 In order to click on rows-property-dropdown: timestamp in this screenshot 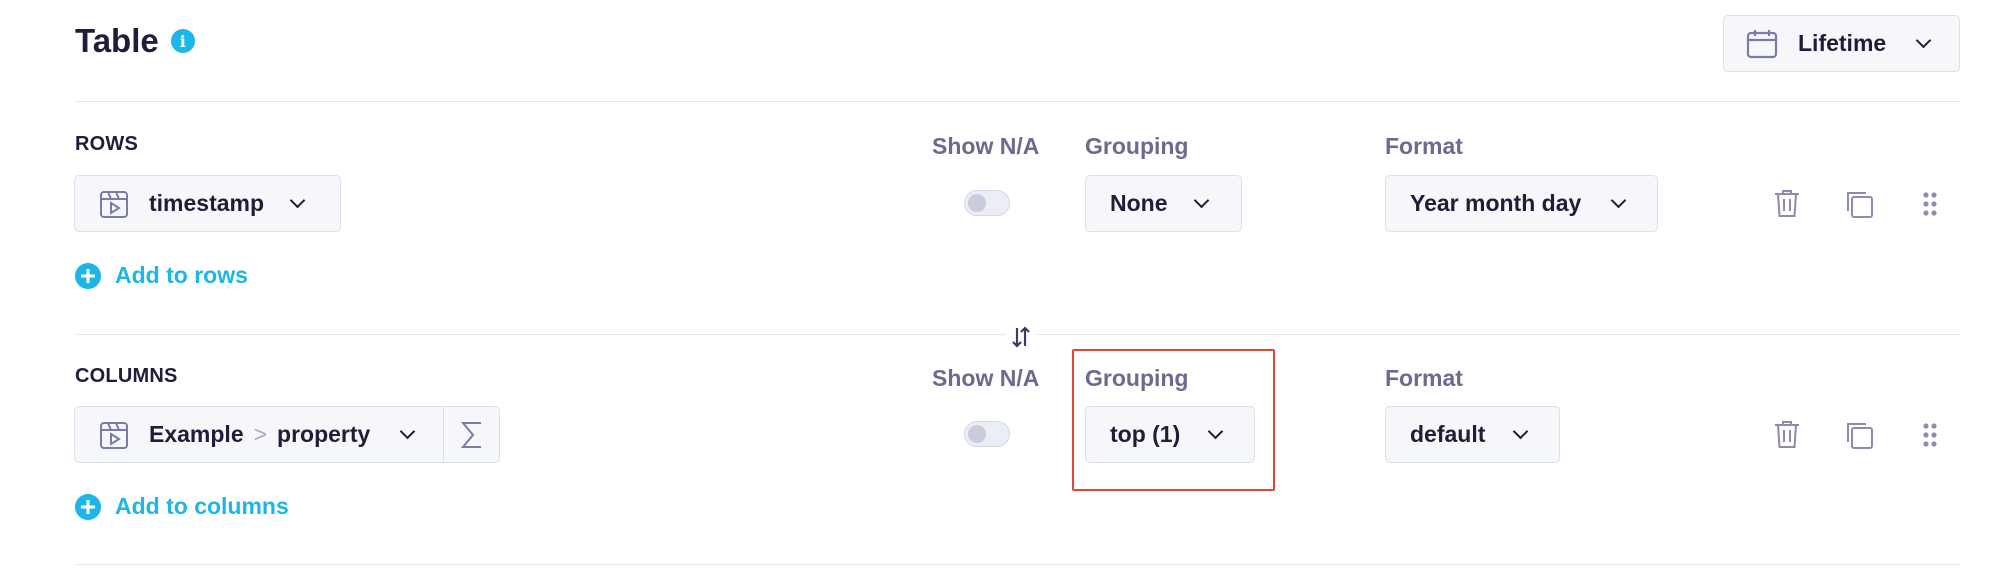, I will do `click(207, 203)`.